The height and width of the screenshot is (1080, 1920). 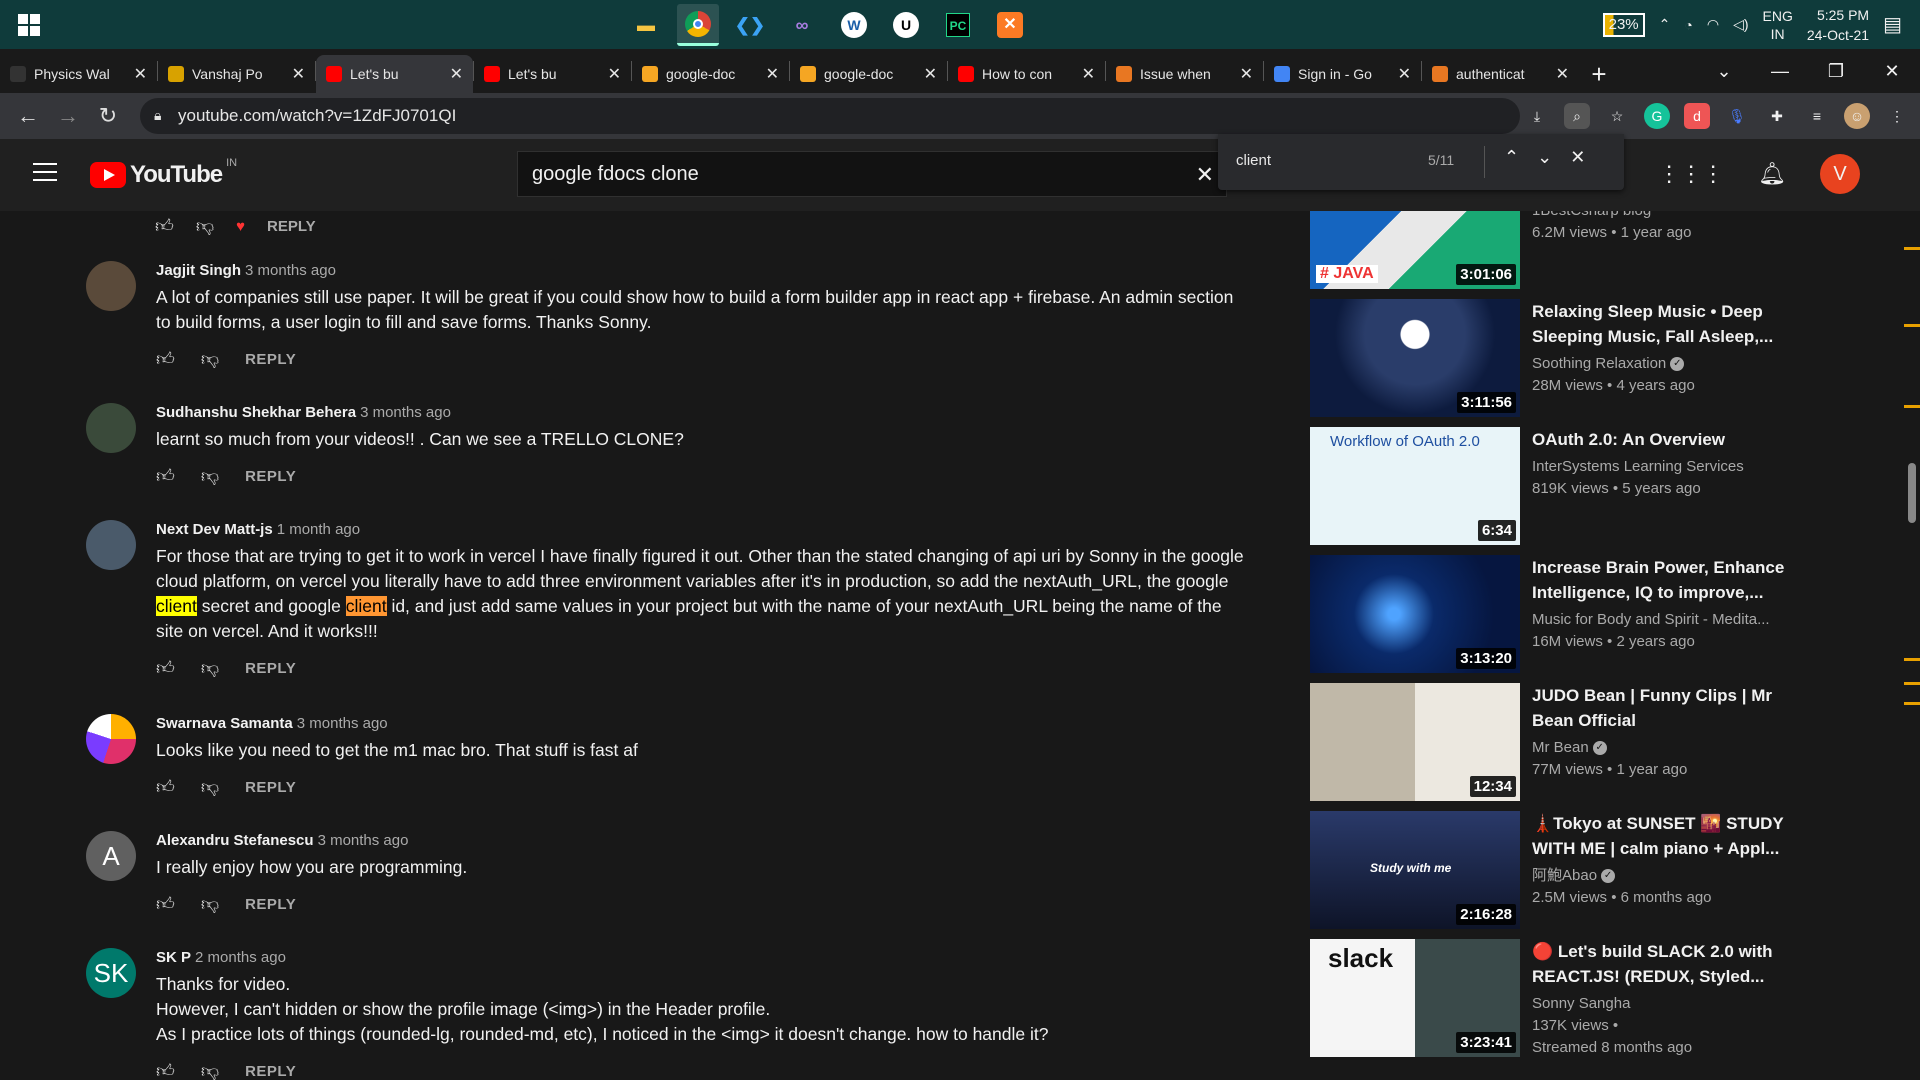 I want to click on comment-author: Jagjit Singh, so click(x=198, y=270).